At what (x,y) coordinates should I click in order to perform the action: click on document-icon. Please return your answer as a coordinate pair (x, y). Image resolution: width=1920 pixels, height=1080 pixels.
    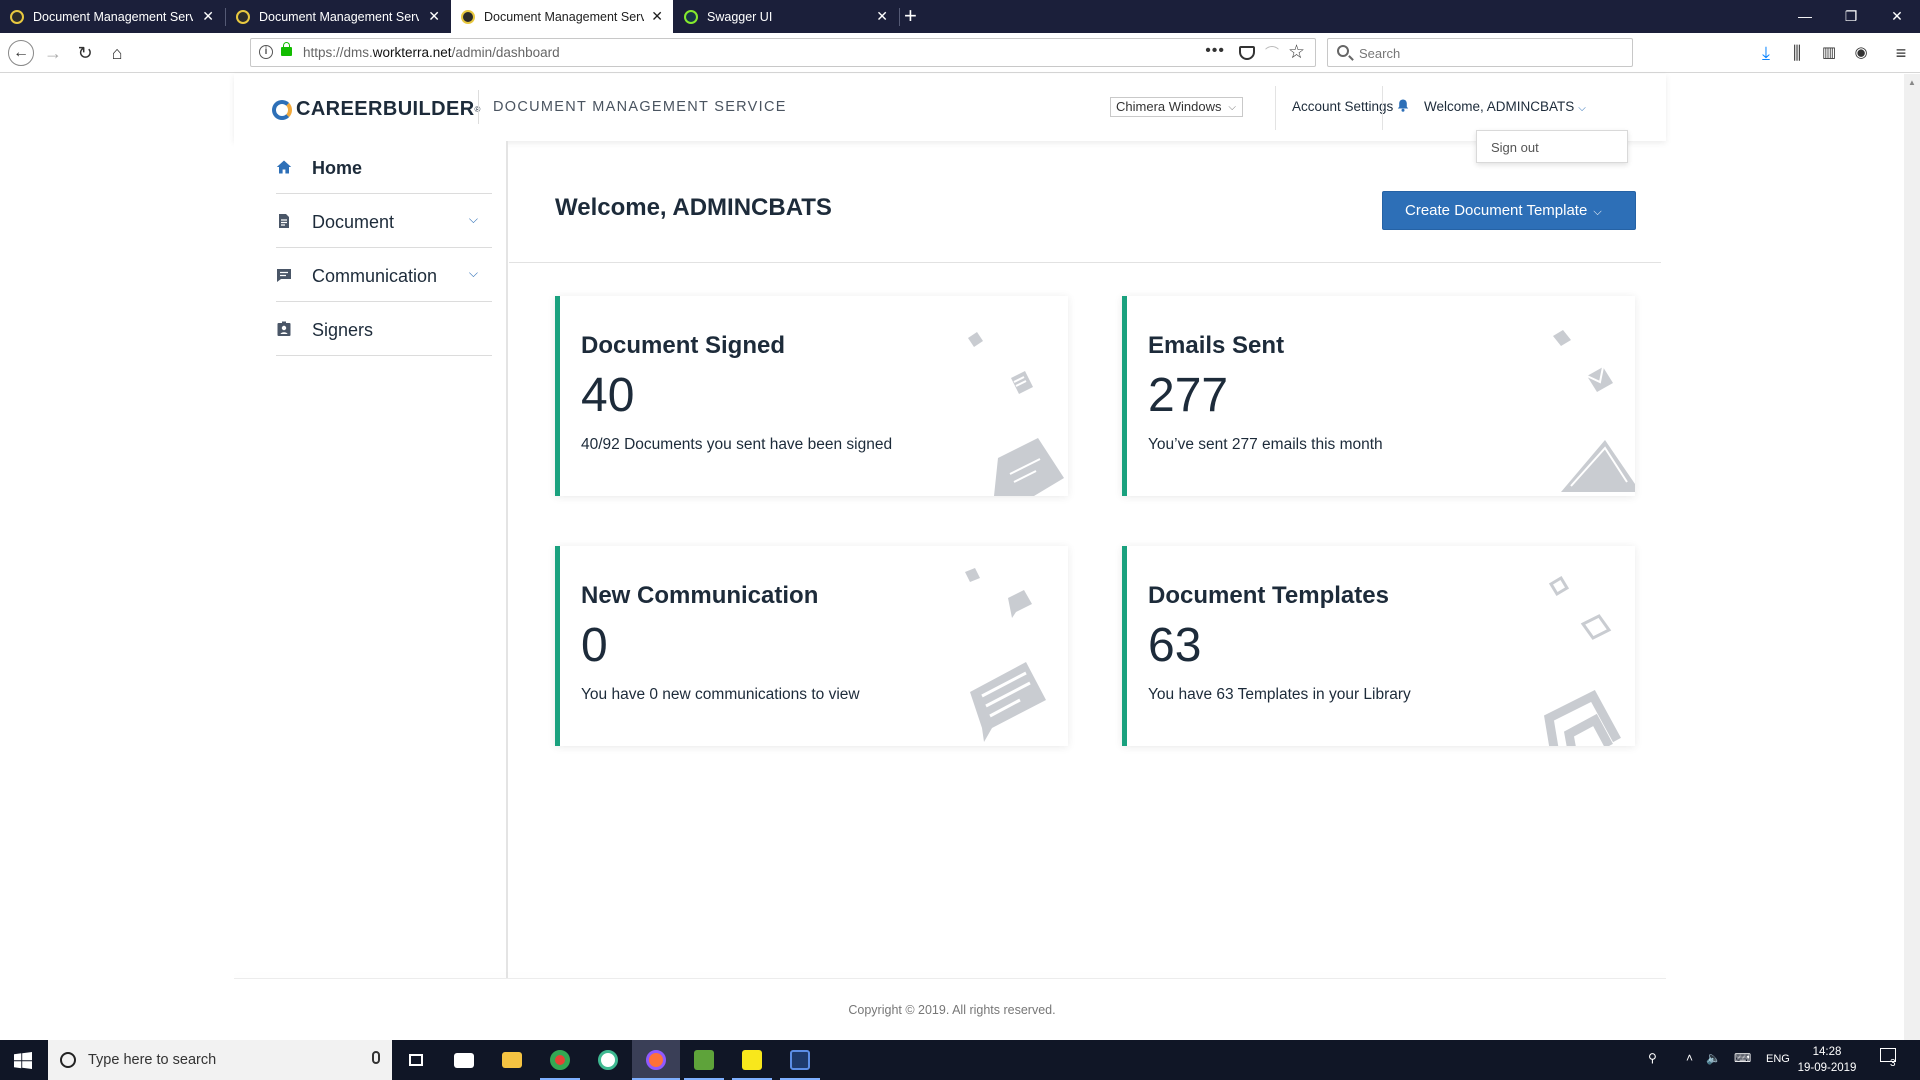
    Looking at the image, I should click on (284, 221).